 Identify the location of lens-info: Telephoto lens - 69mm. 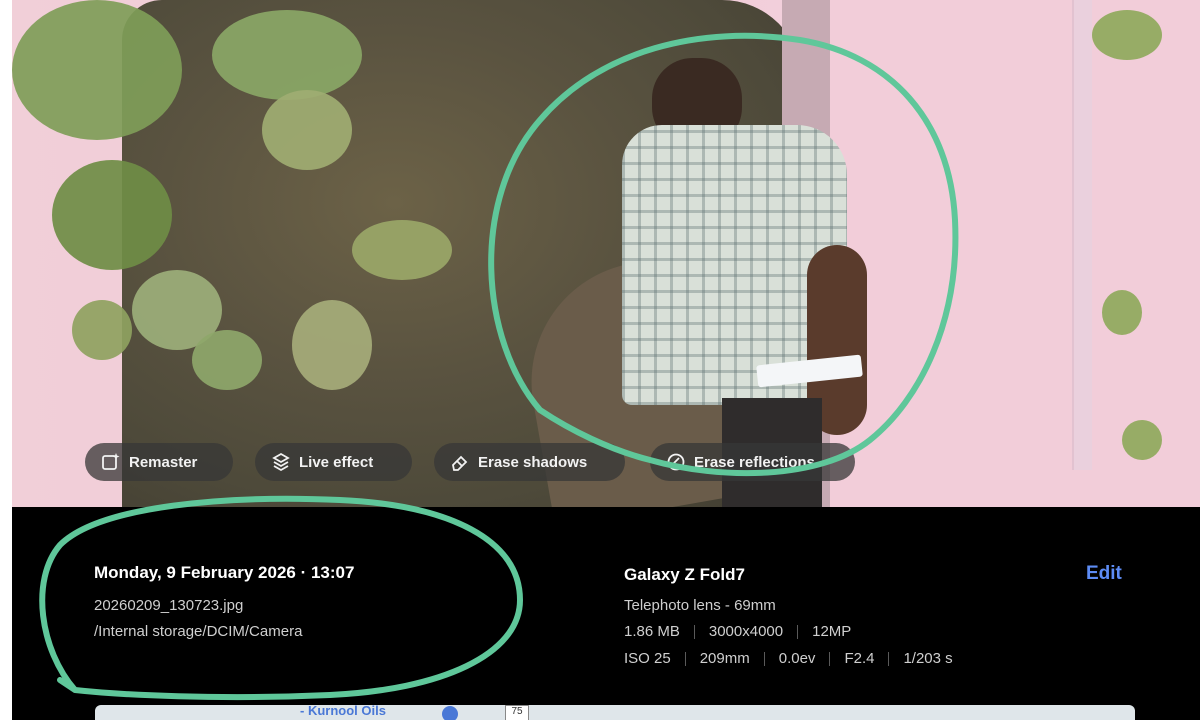
(700, 605).